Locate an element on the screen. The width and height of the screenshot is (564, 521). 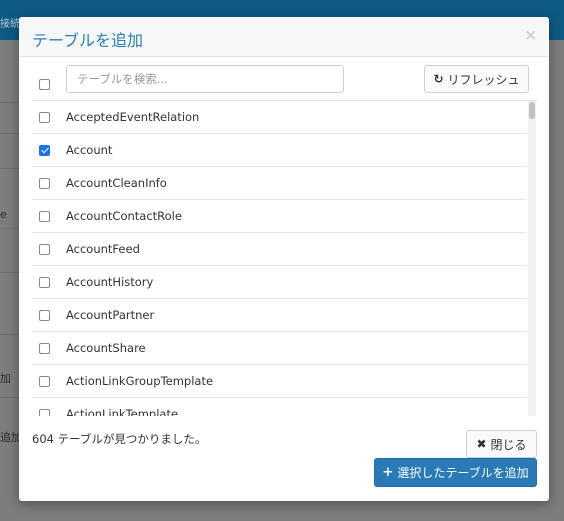
scrollbar-thumb is located at coordinates (532, 110).